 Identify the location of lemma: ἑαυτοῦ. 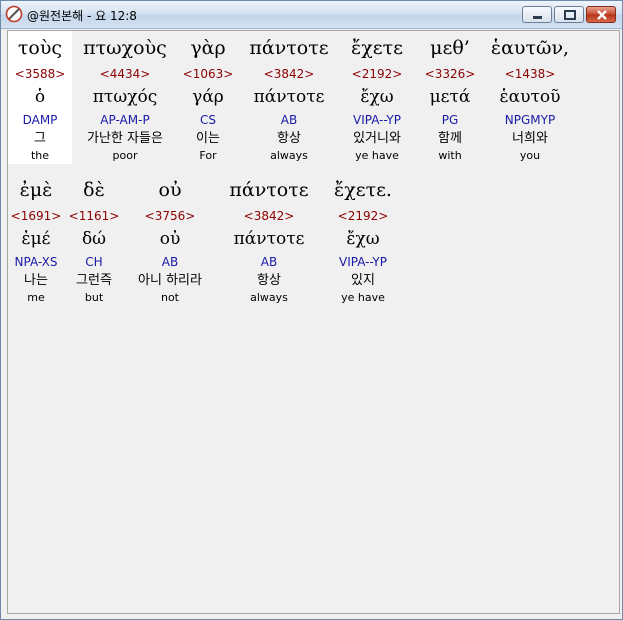
(530, 97).